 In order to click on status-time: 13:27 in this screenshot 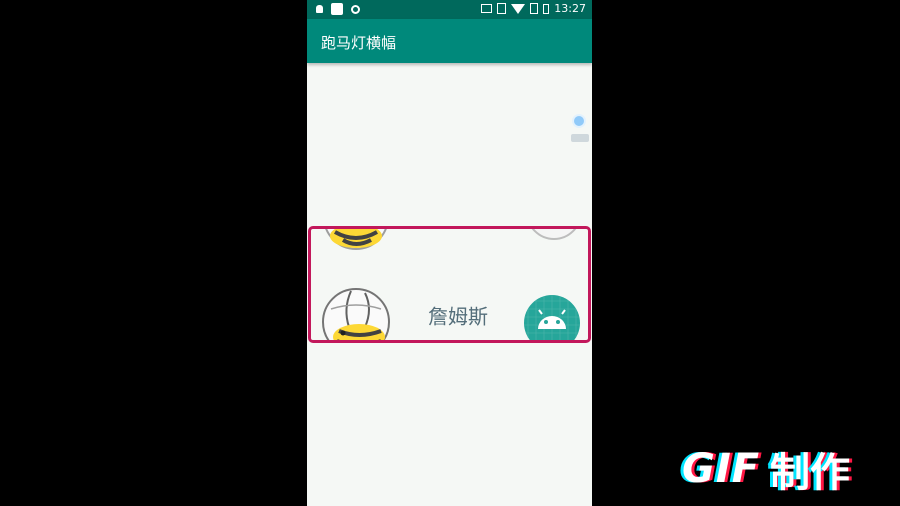, I will do `click(570, 8)`.